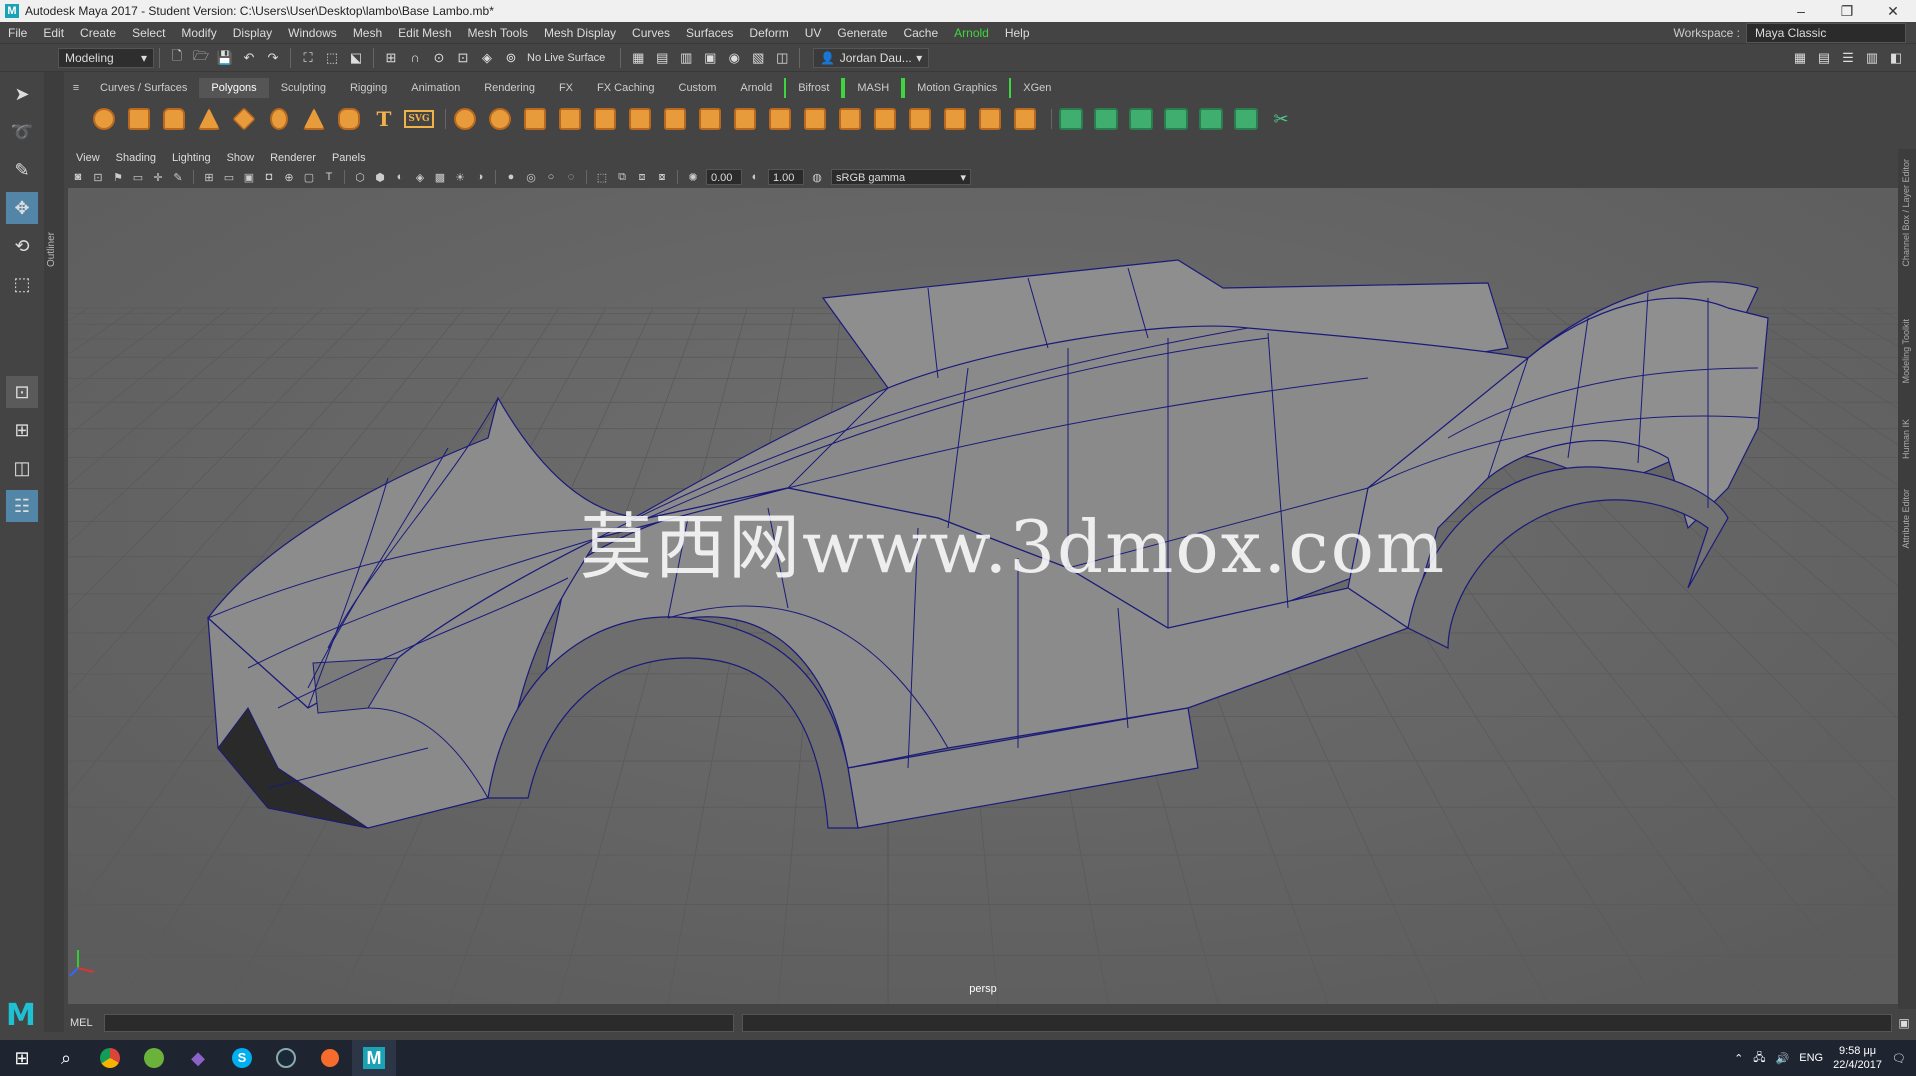 The image size is (1916, 1076). What do you see at coordinates (1246, 119) in the screenshot?
I see `uv-editor-icon` at bounding box center [1246, 119].